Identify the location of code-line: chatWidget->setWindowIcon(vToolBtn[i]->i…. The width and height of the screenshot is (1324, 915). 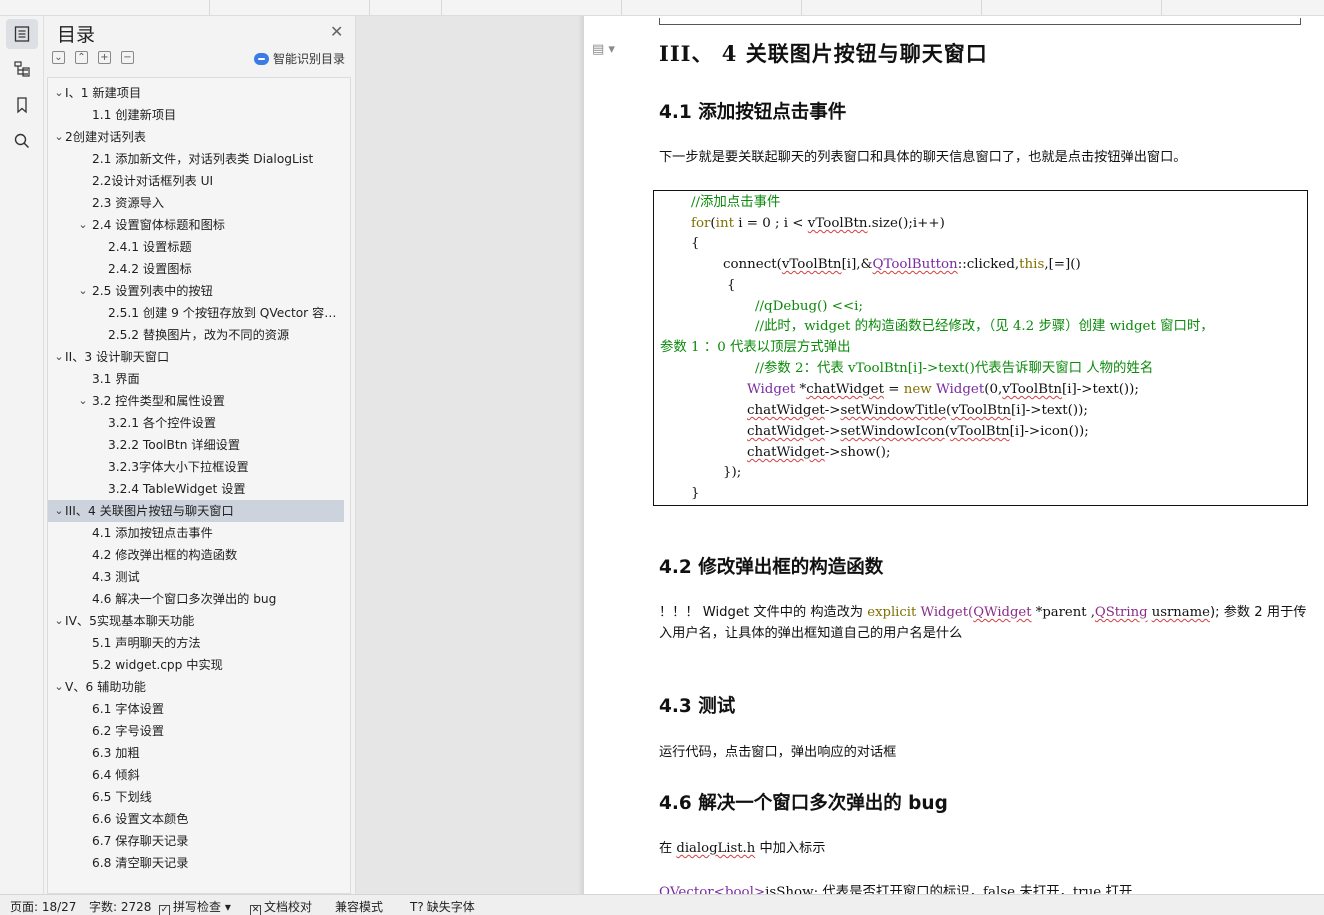
(918, 431).